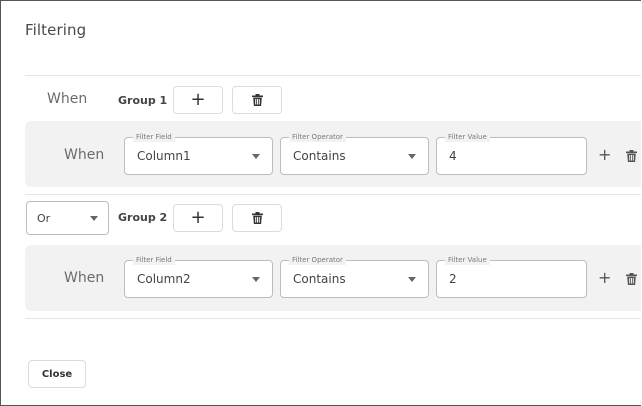  What do you see at coordinates (198, 276) in the screenshot?
I see `filter-field-select: Filter Field Column2` at bounding box center [198, 276].